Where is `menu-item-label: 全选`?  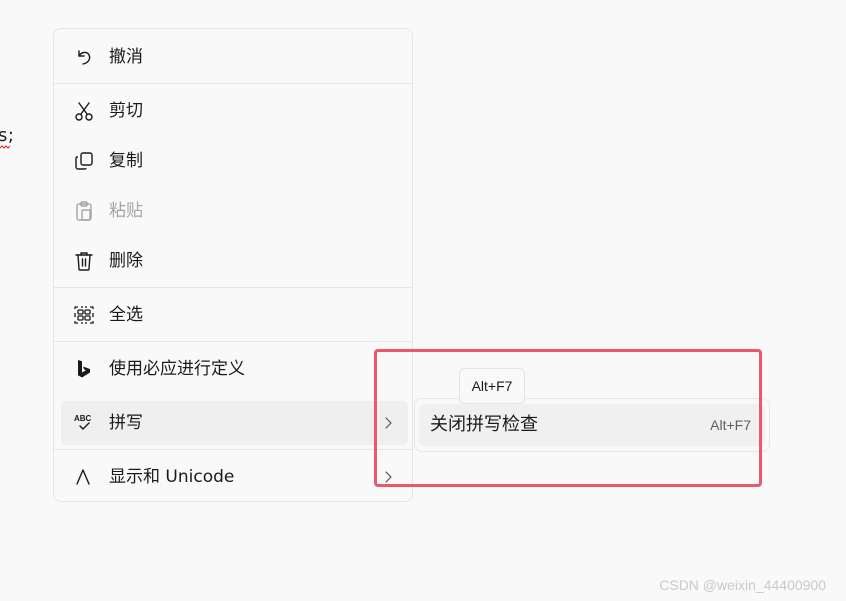
menu-item-label: 全选 is located at coordinates (126, 315).